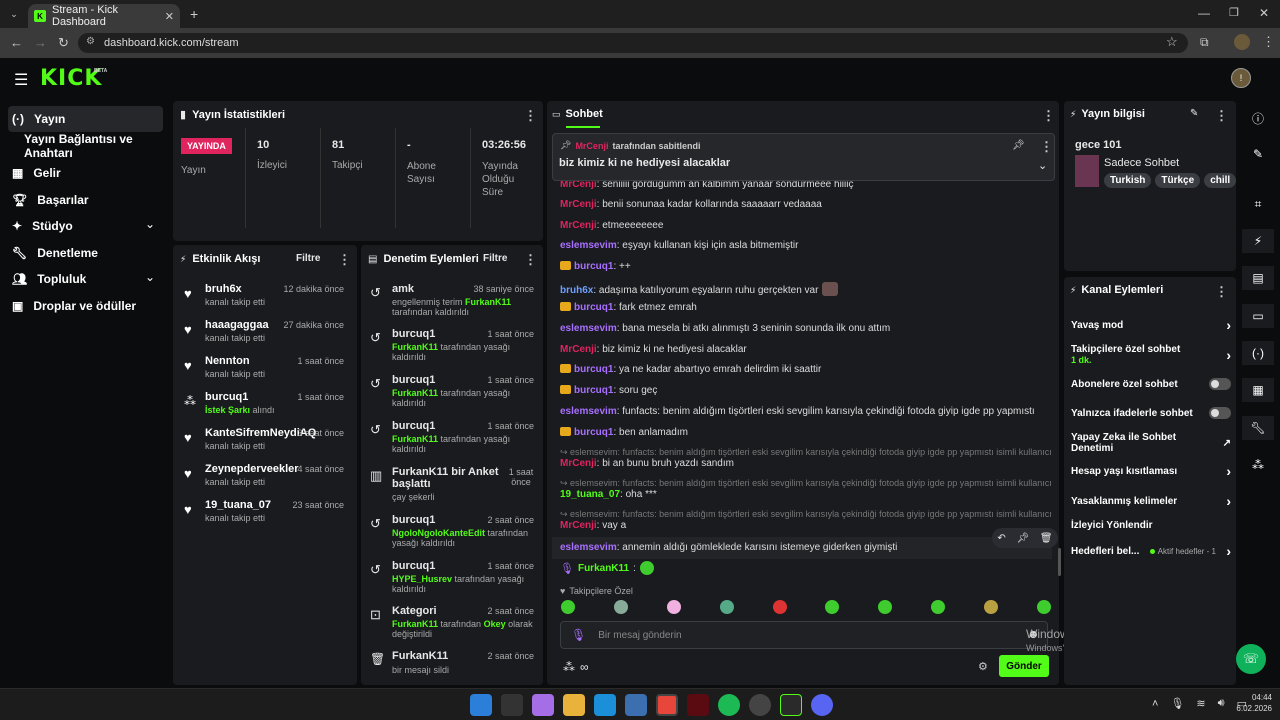 Image resolution: width=1280 pixels, height=720 pixels. I want to click on close-window-icon: ✕, so click(1264, 13).